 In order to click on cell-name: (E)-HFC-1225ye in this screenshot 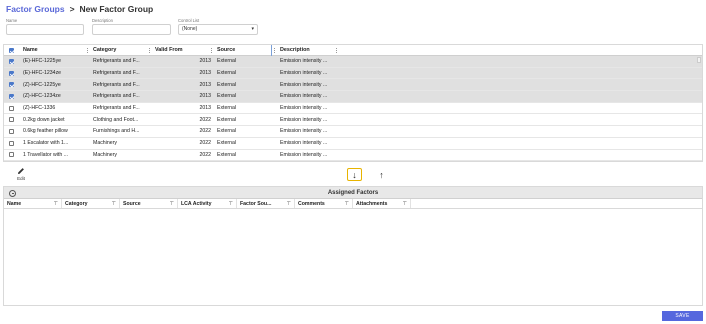, I will do `click(42, 61)`.